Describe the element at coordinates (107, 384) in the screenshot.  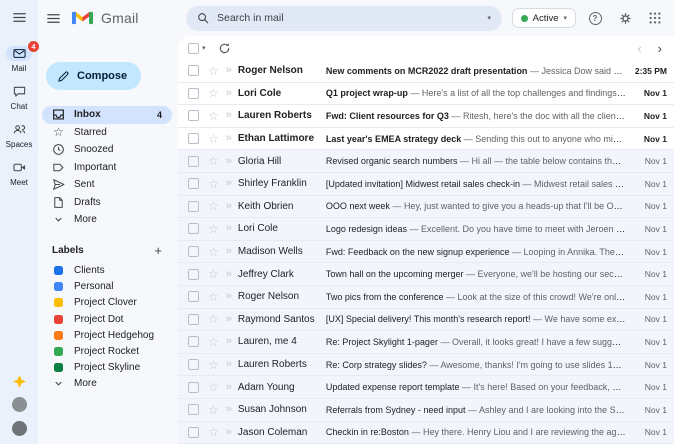
I see `sidebar-labels-more: More` at that location.